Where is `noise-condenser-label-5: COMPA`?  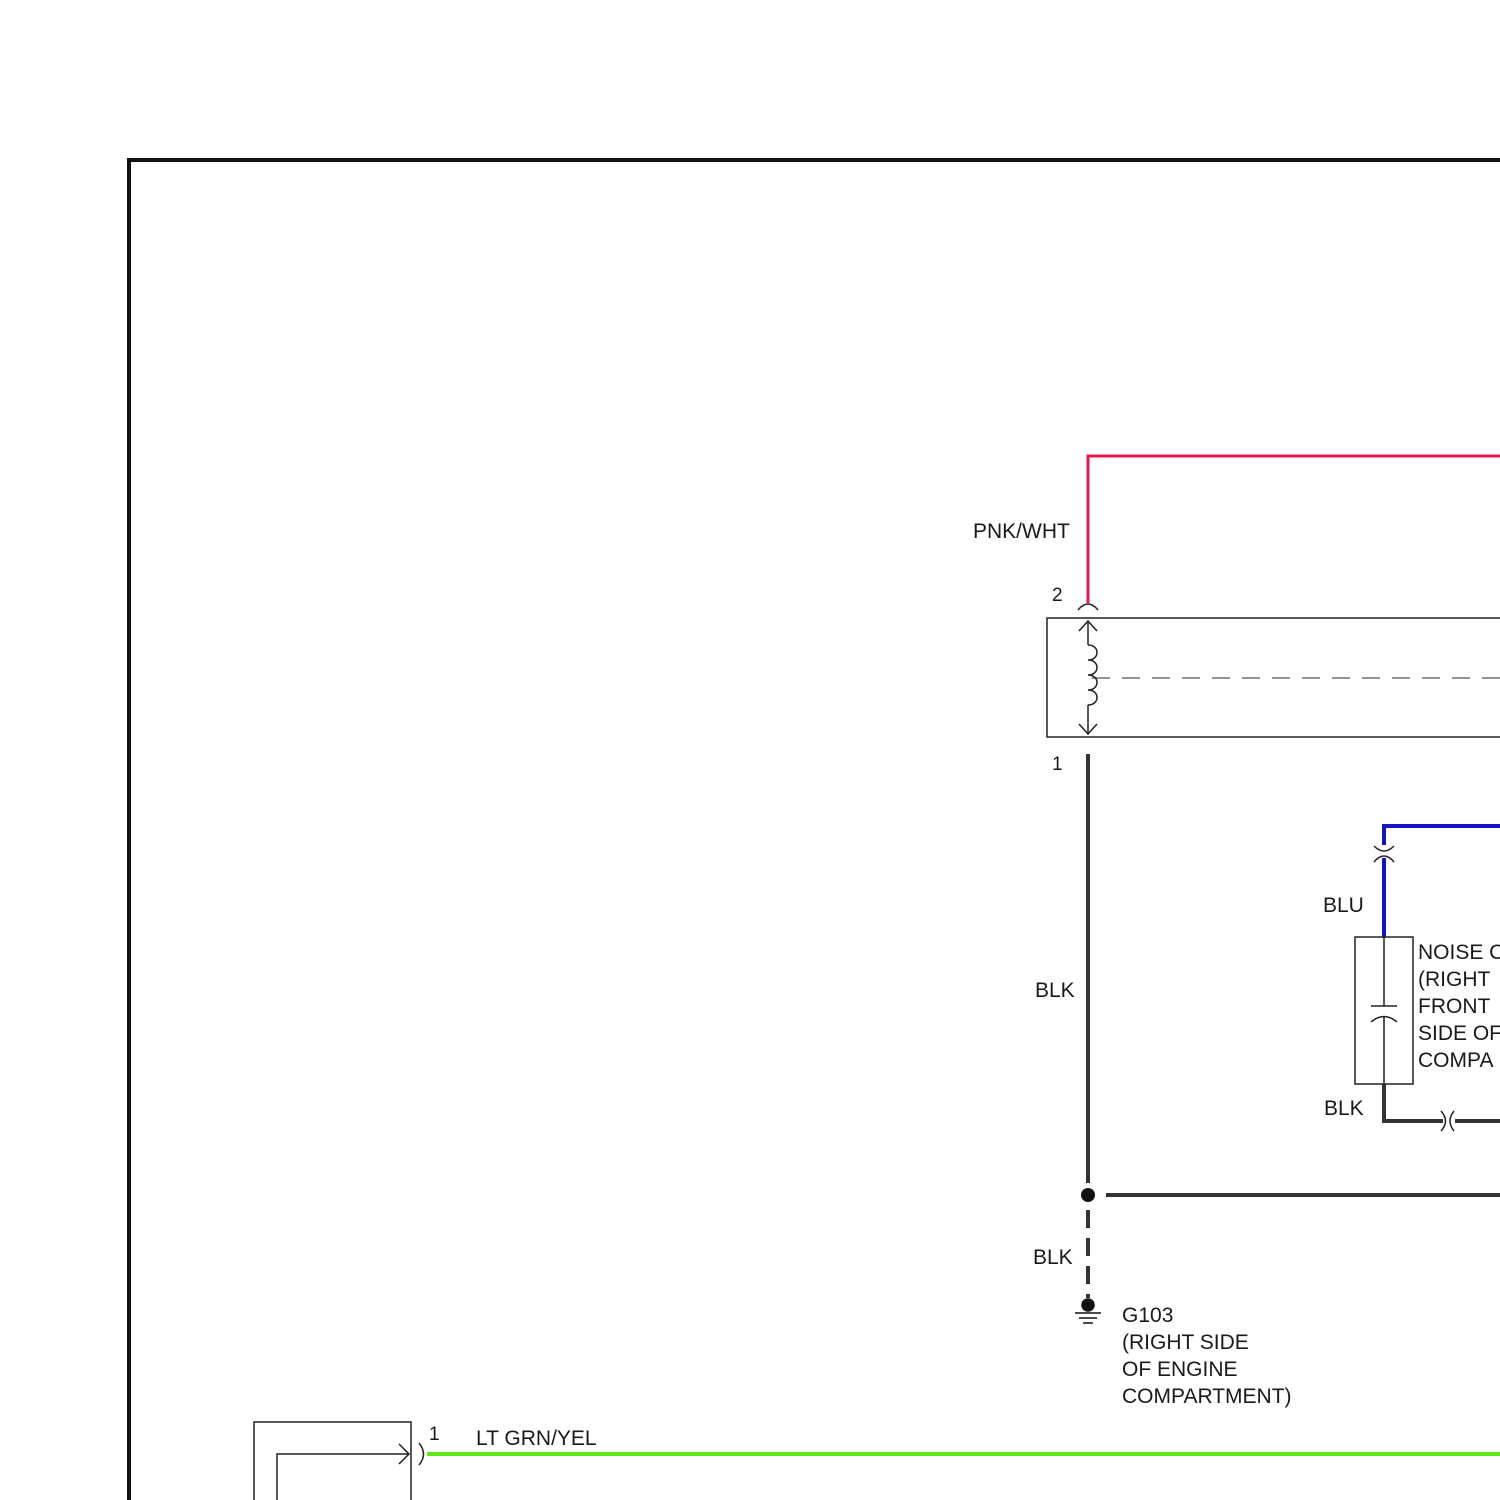 noise-condenser-label-5: COMPA is located at coordinates (1455, 1060).